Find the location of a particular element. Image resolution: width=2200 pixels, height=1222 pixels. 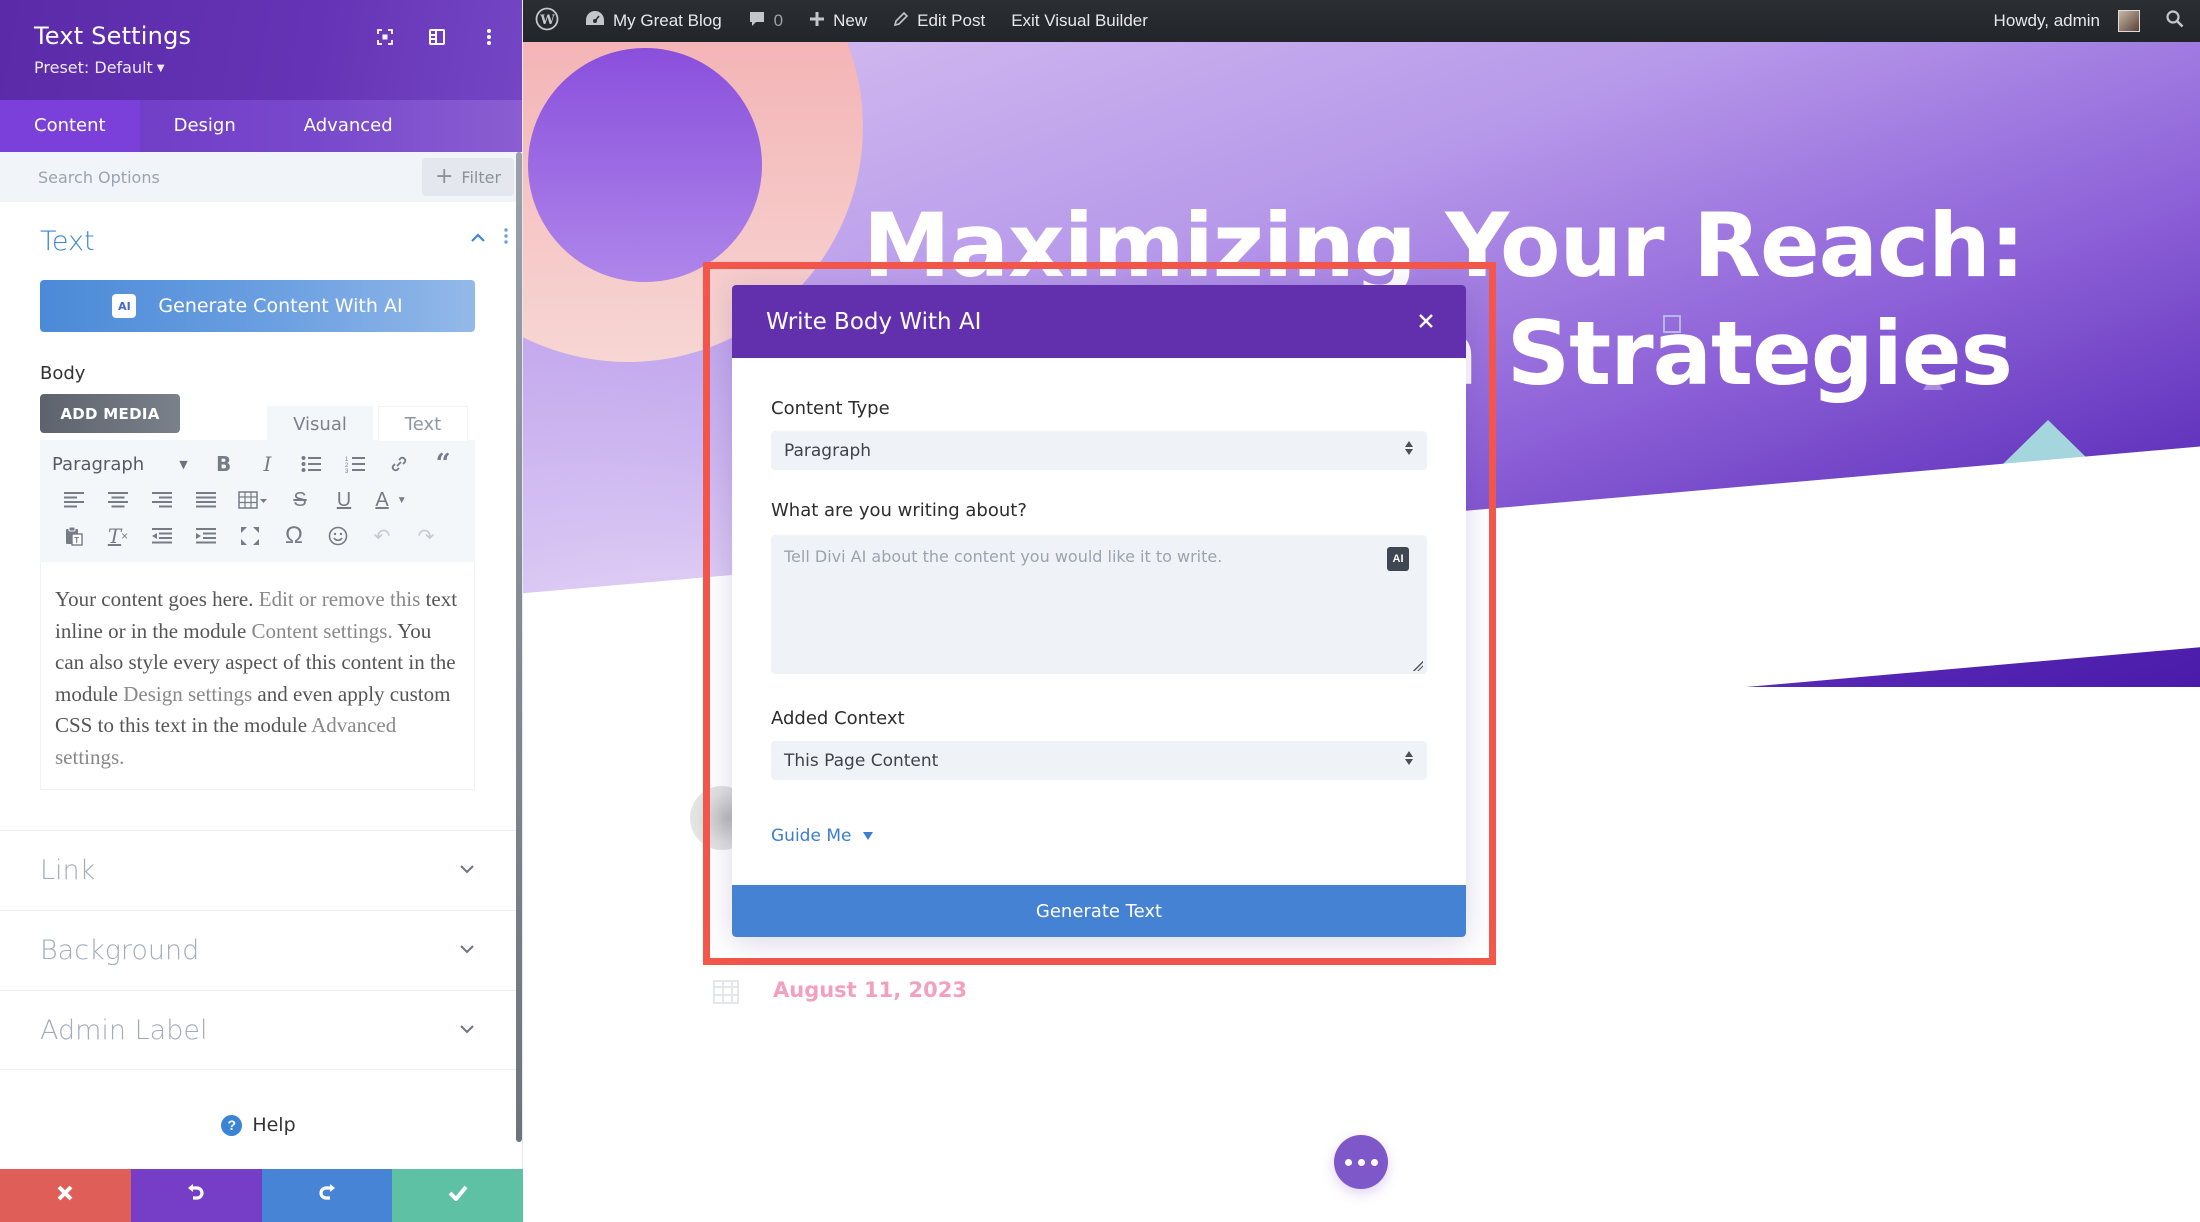

exit-builder-label: Exit Visual Builder is located at coordinates (1079, 20).